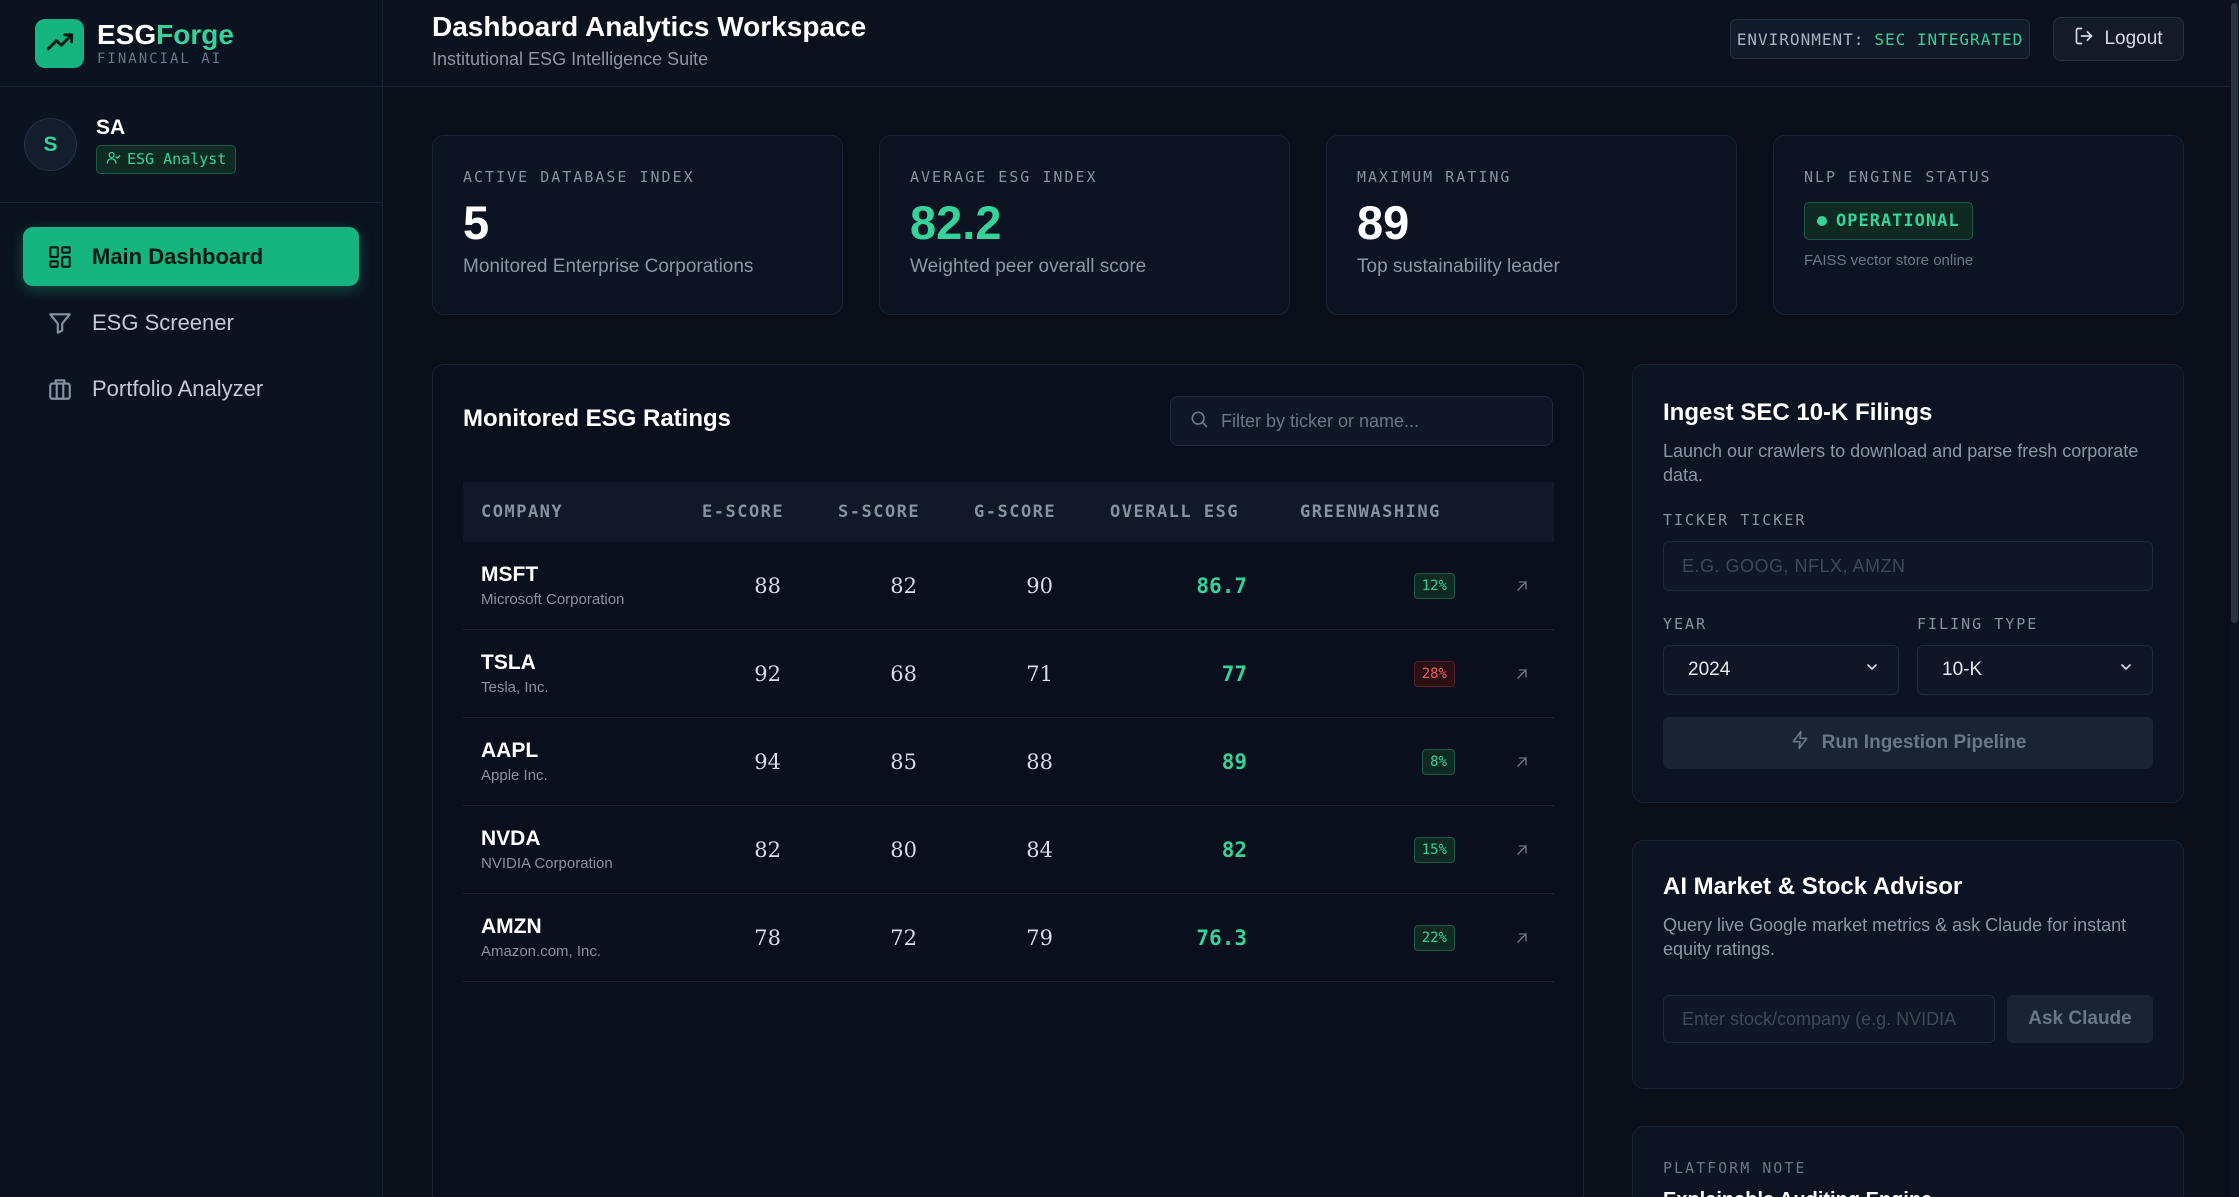 Image resolution: width=2239 pixels, height=1197 pixels. Describe the element at coordinates (2084, 39) in the screenshot. I see `logout-icon` at that location.